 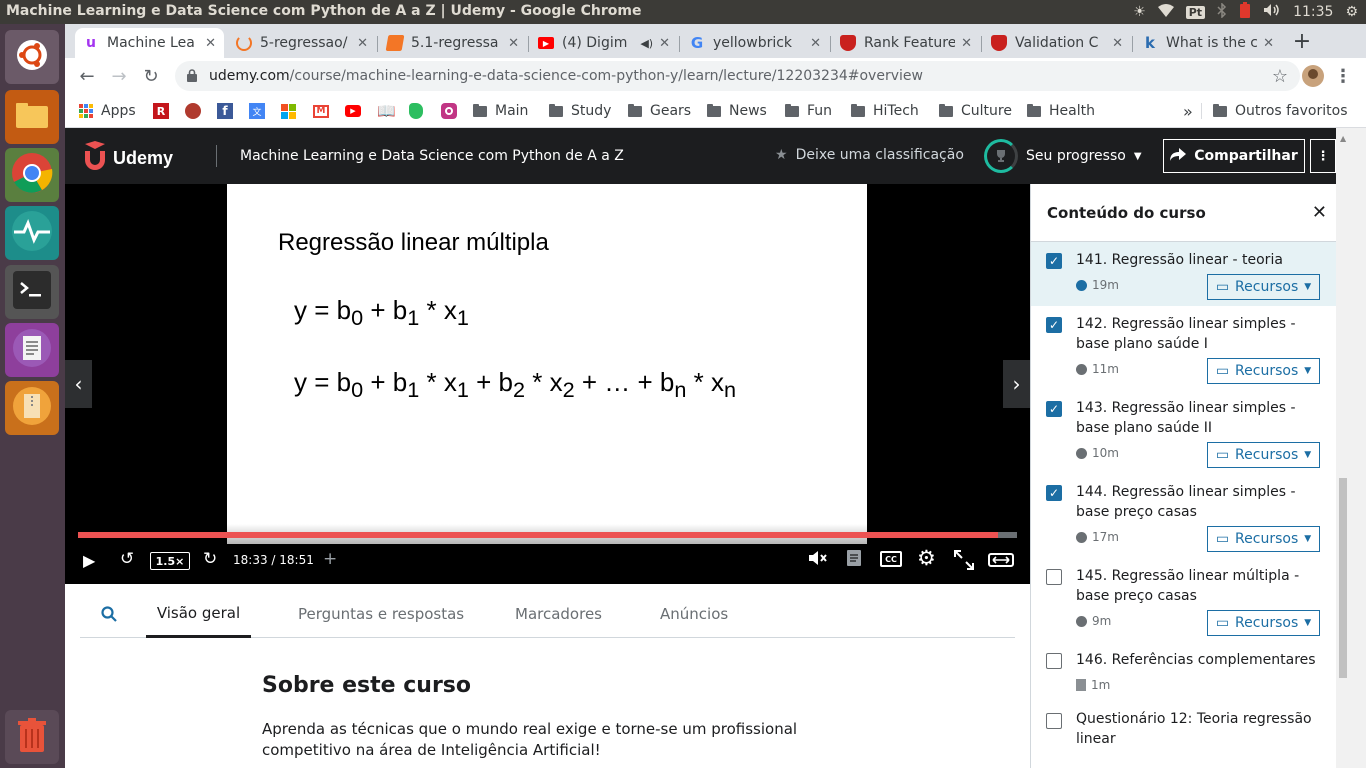 What do you see at coordinates (32, 408) in the screenshot?
I see `archive-launcher` at bounding box center [32, 408].